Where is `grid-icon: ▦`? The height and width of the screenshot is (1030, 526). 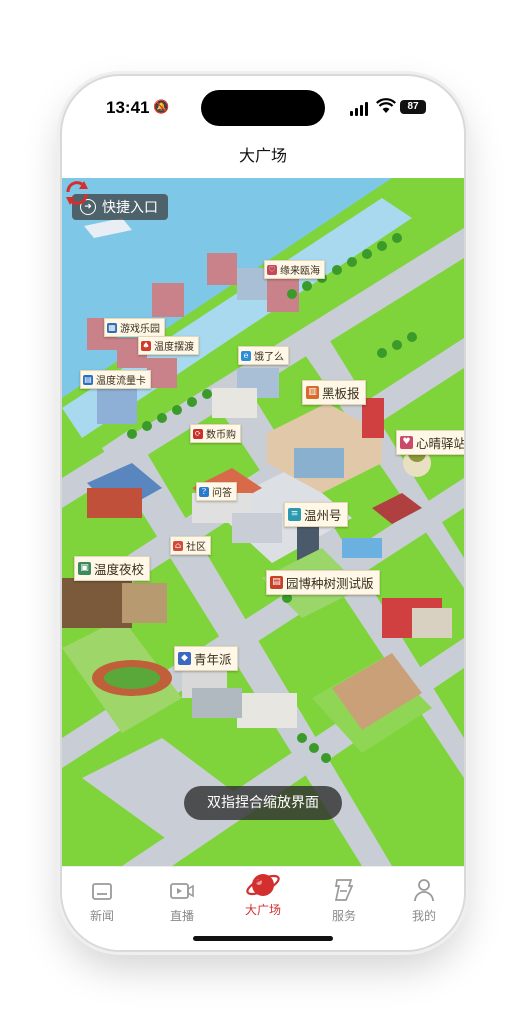 grid-icon: ▦ is located at coordinates (112, 327).